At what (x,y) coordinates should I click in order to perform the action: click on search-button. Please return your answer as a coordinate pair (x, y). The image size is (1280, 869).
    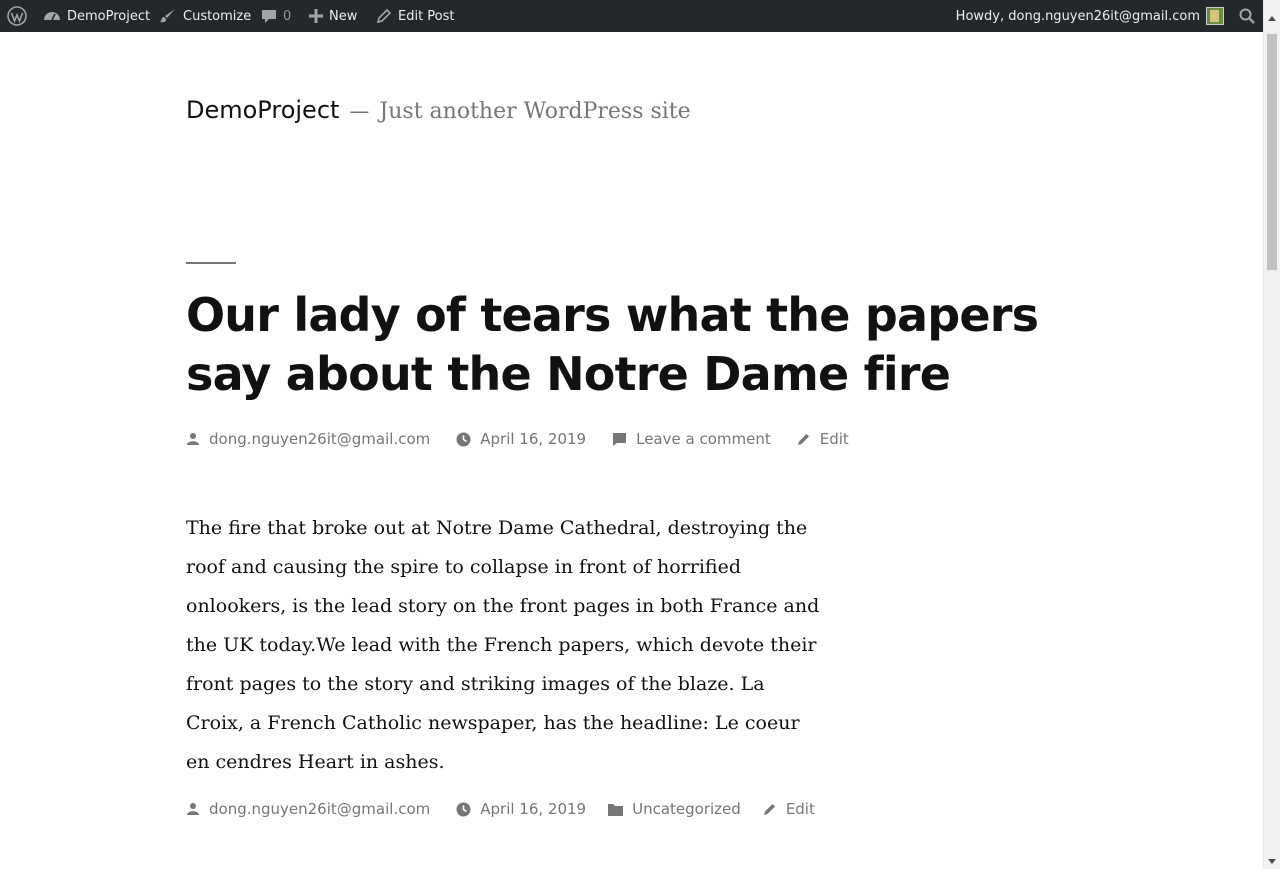
    Looking at the image, I should click on (1247, 16).